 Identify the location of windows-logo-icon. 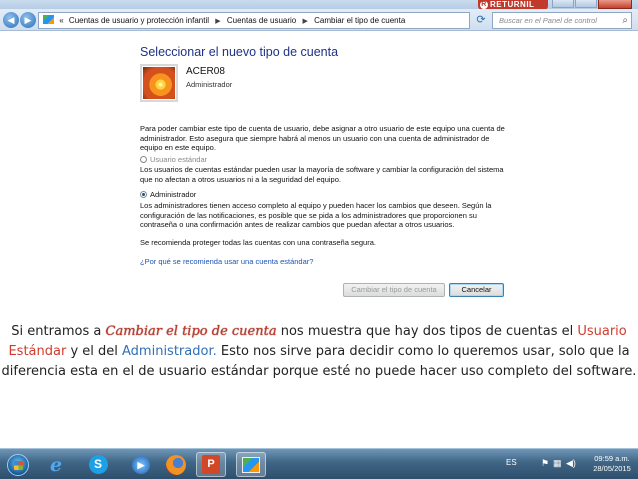
(18, 464).